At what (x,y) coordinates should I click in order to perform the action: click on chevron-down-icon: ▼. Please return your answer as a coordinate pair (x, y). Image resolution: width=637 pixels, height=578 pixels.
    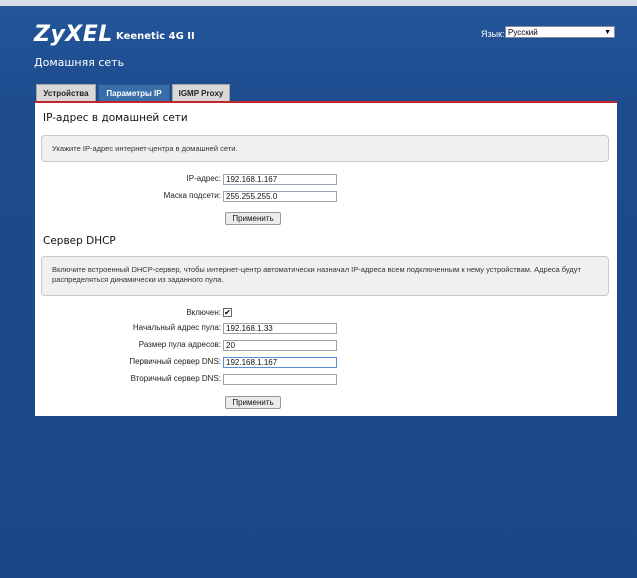
    Looking at the image, I should click on (607, 32).